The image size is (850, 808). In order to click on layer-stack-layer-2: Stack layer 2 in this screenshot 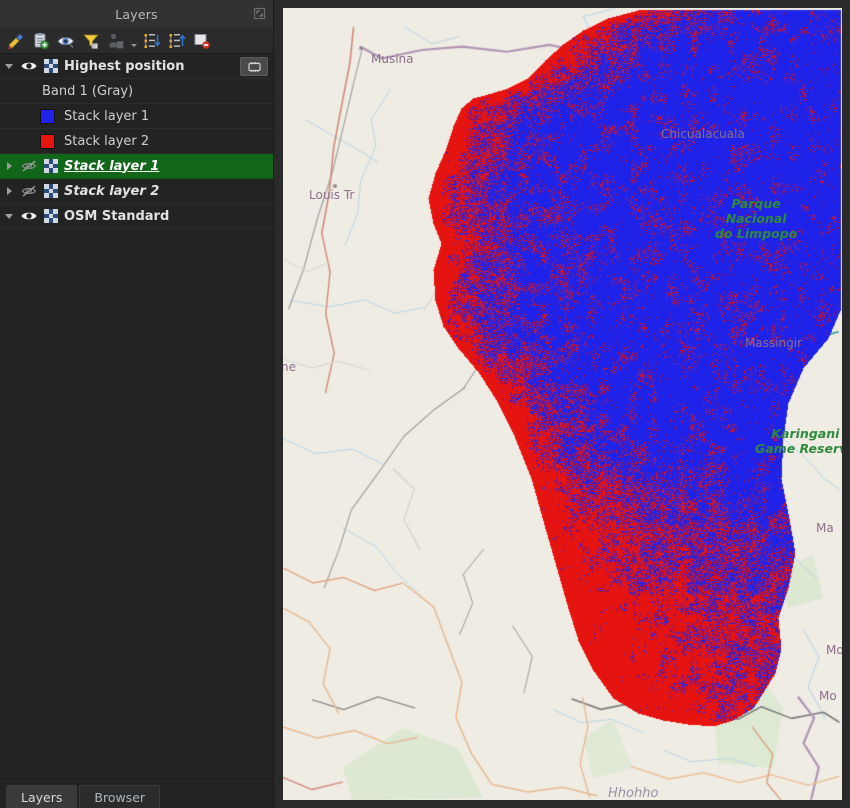, I will do `click(136, 191)`.